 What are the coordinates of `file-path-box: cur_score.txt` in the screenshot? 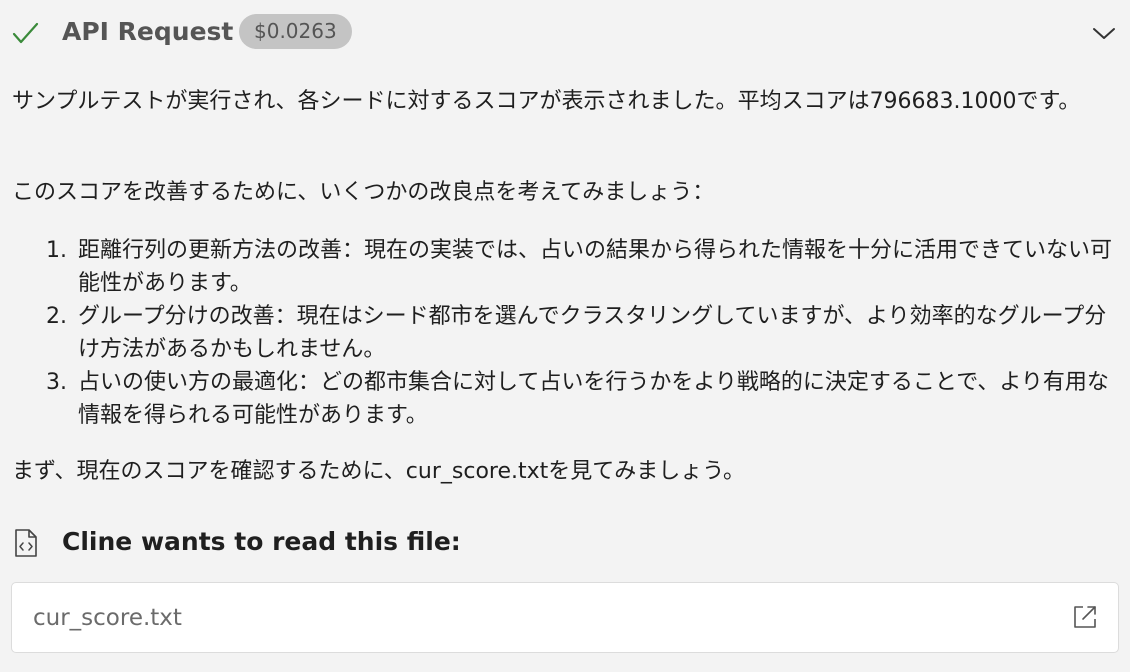 It's located at (565, 617).